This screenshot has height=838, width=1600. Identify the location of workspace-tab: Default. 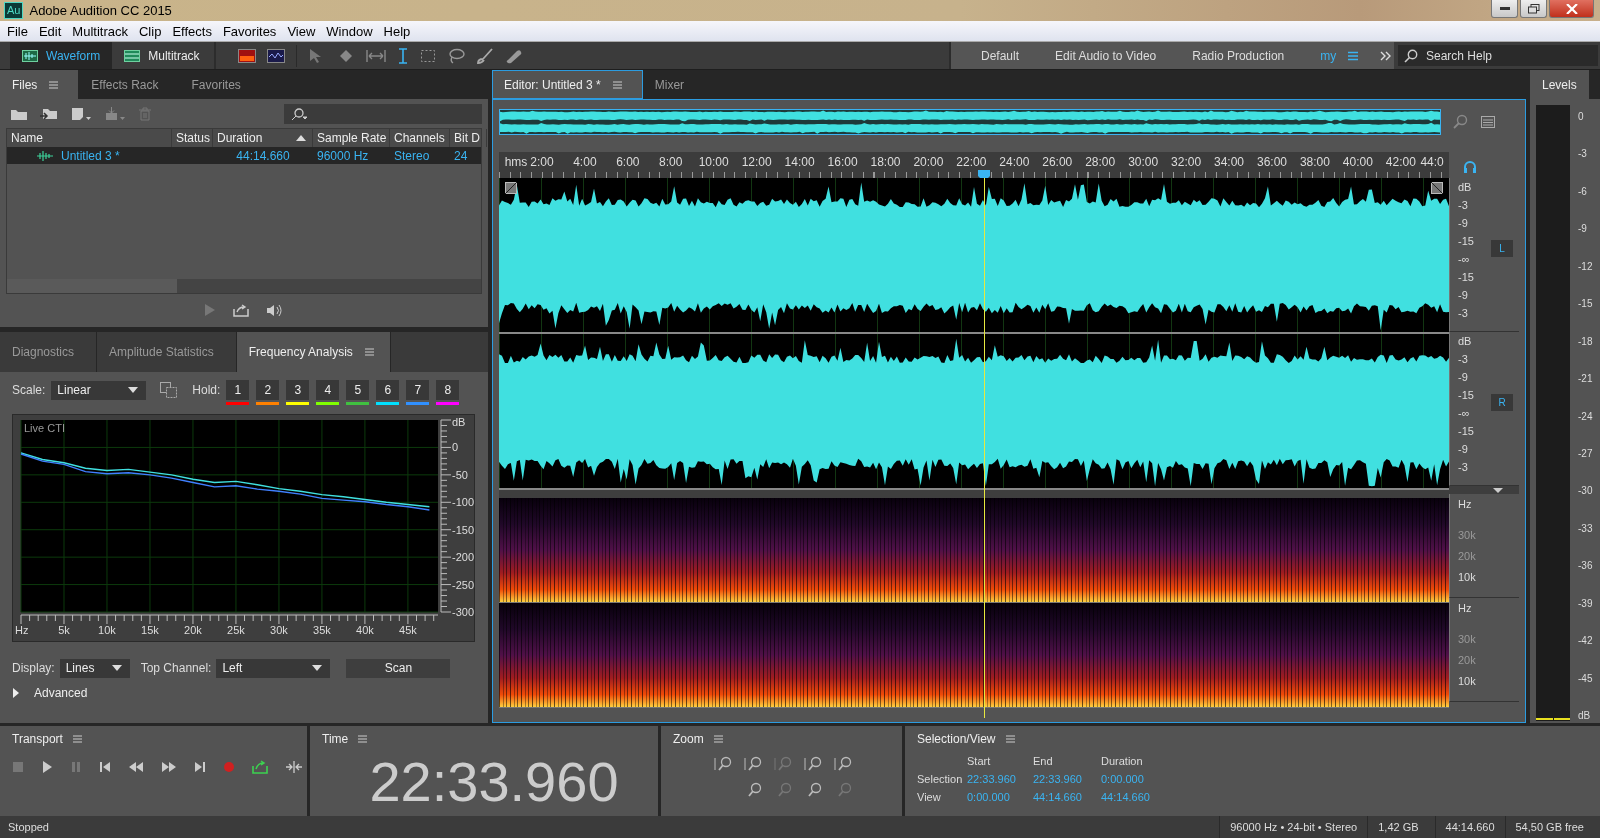
(1000, 55).